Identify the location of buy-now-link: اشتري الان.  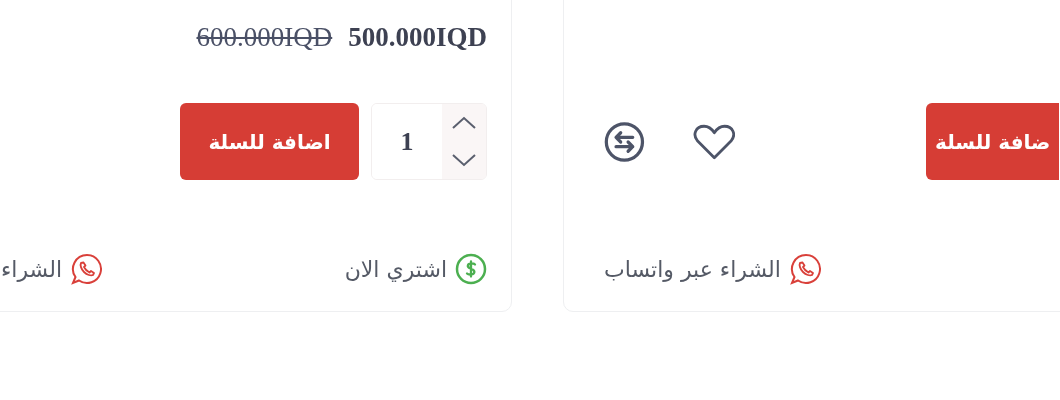
(415, 269).